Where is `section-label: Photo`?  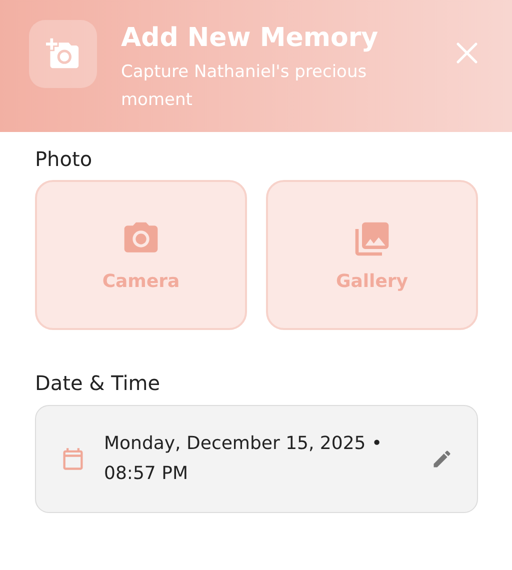
section-label: Photo is located at coordinates (63, 159).